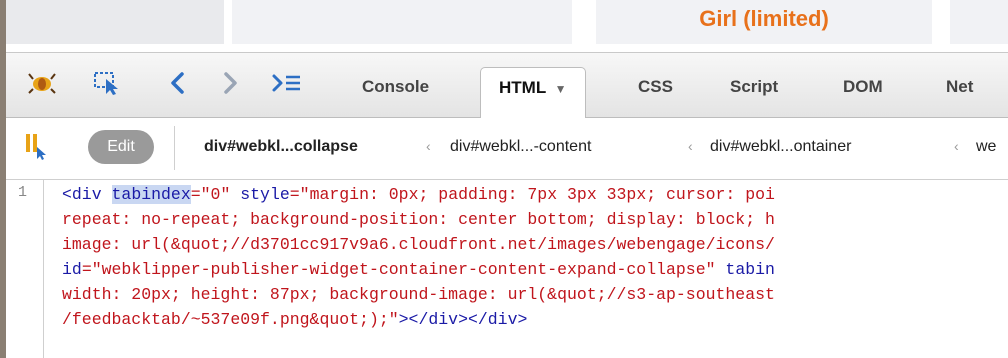 The height and width of the screenshot is (358, 1008). Describe the element at coordinates (174, 148) in the screenshot. I see `divider` at that location.